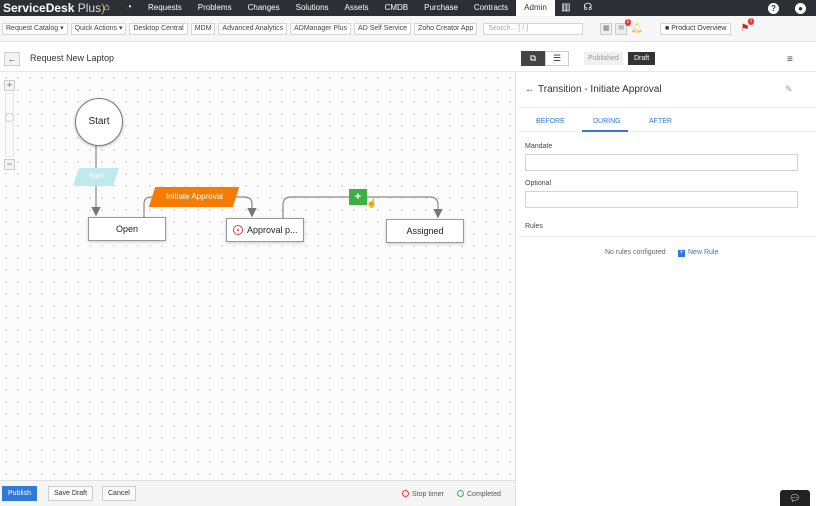 Image resolution: width=816 pixels, height=506 pixels. Describe the element at coordinates (792, 8) in the screenshot. I see `nav-right-group: ? ●` at that location.